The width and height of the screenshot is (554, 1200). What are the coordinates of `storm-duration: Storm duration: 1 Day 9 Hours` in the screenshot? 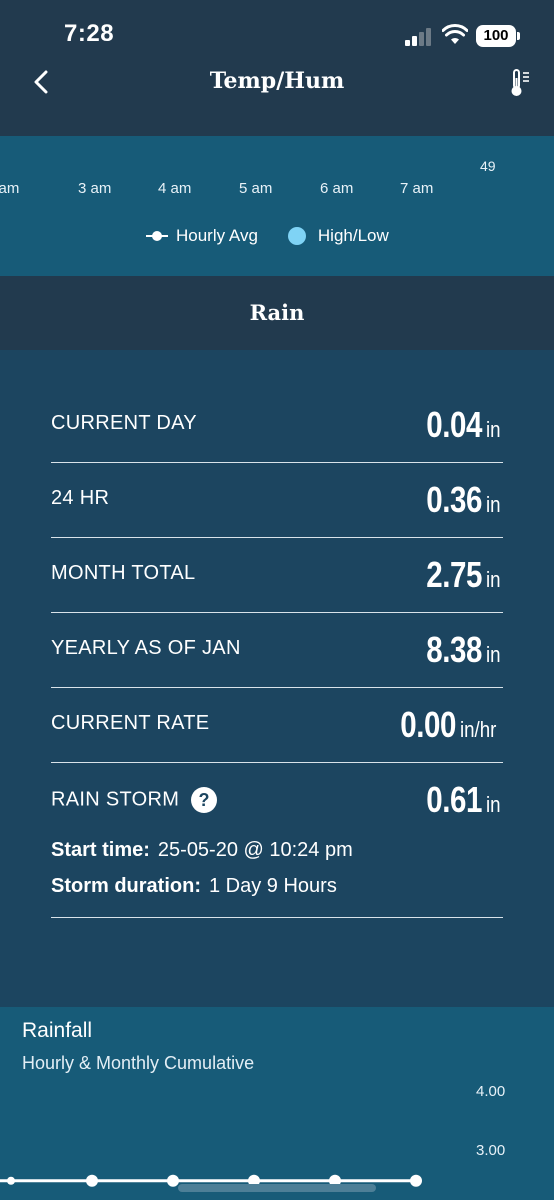 It's located at (194, 886).